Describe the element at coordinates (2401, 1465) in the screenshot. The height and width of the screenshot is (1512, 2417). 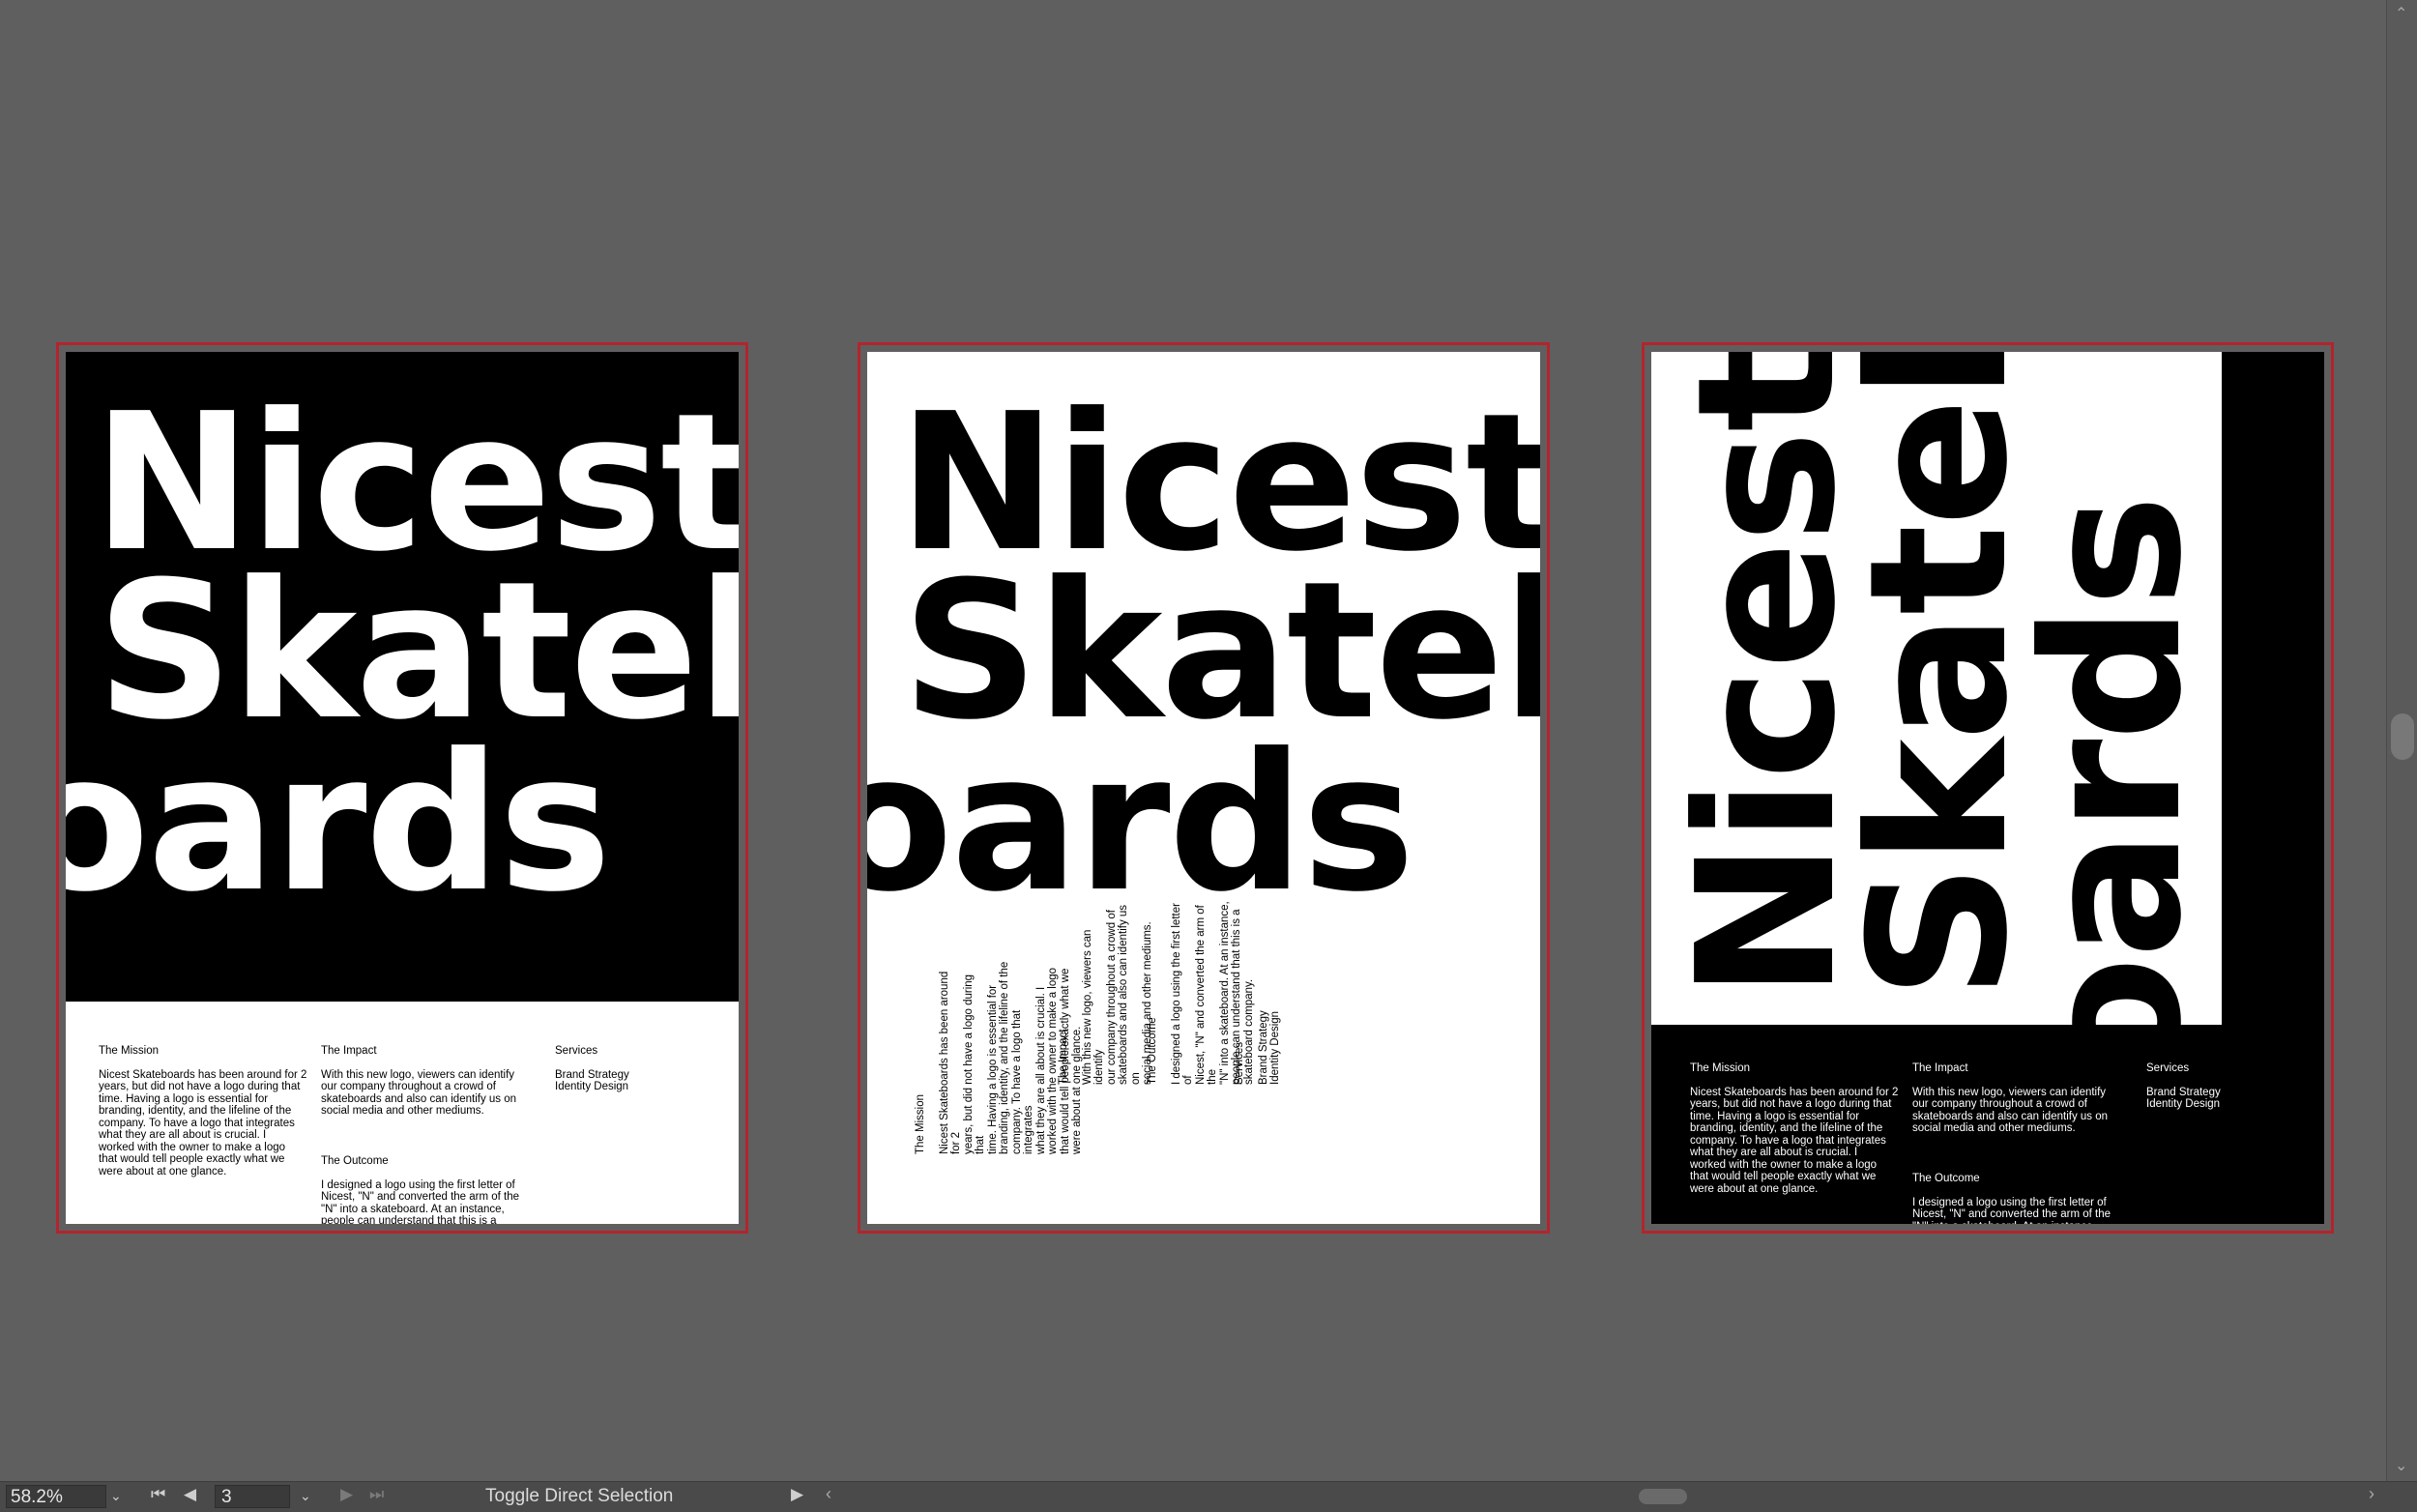
I see `scroll-down-icon: ⌄` at that location.